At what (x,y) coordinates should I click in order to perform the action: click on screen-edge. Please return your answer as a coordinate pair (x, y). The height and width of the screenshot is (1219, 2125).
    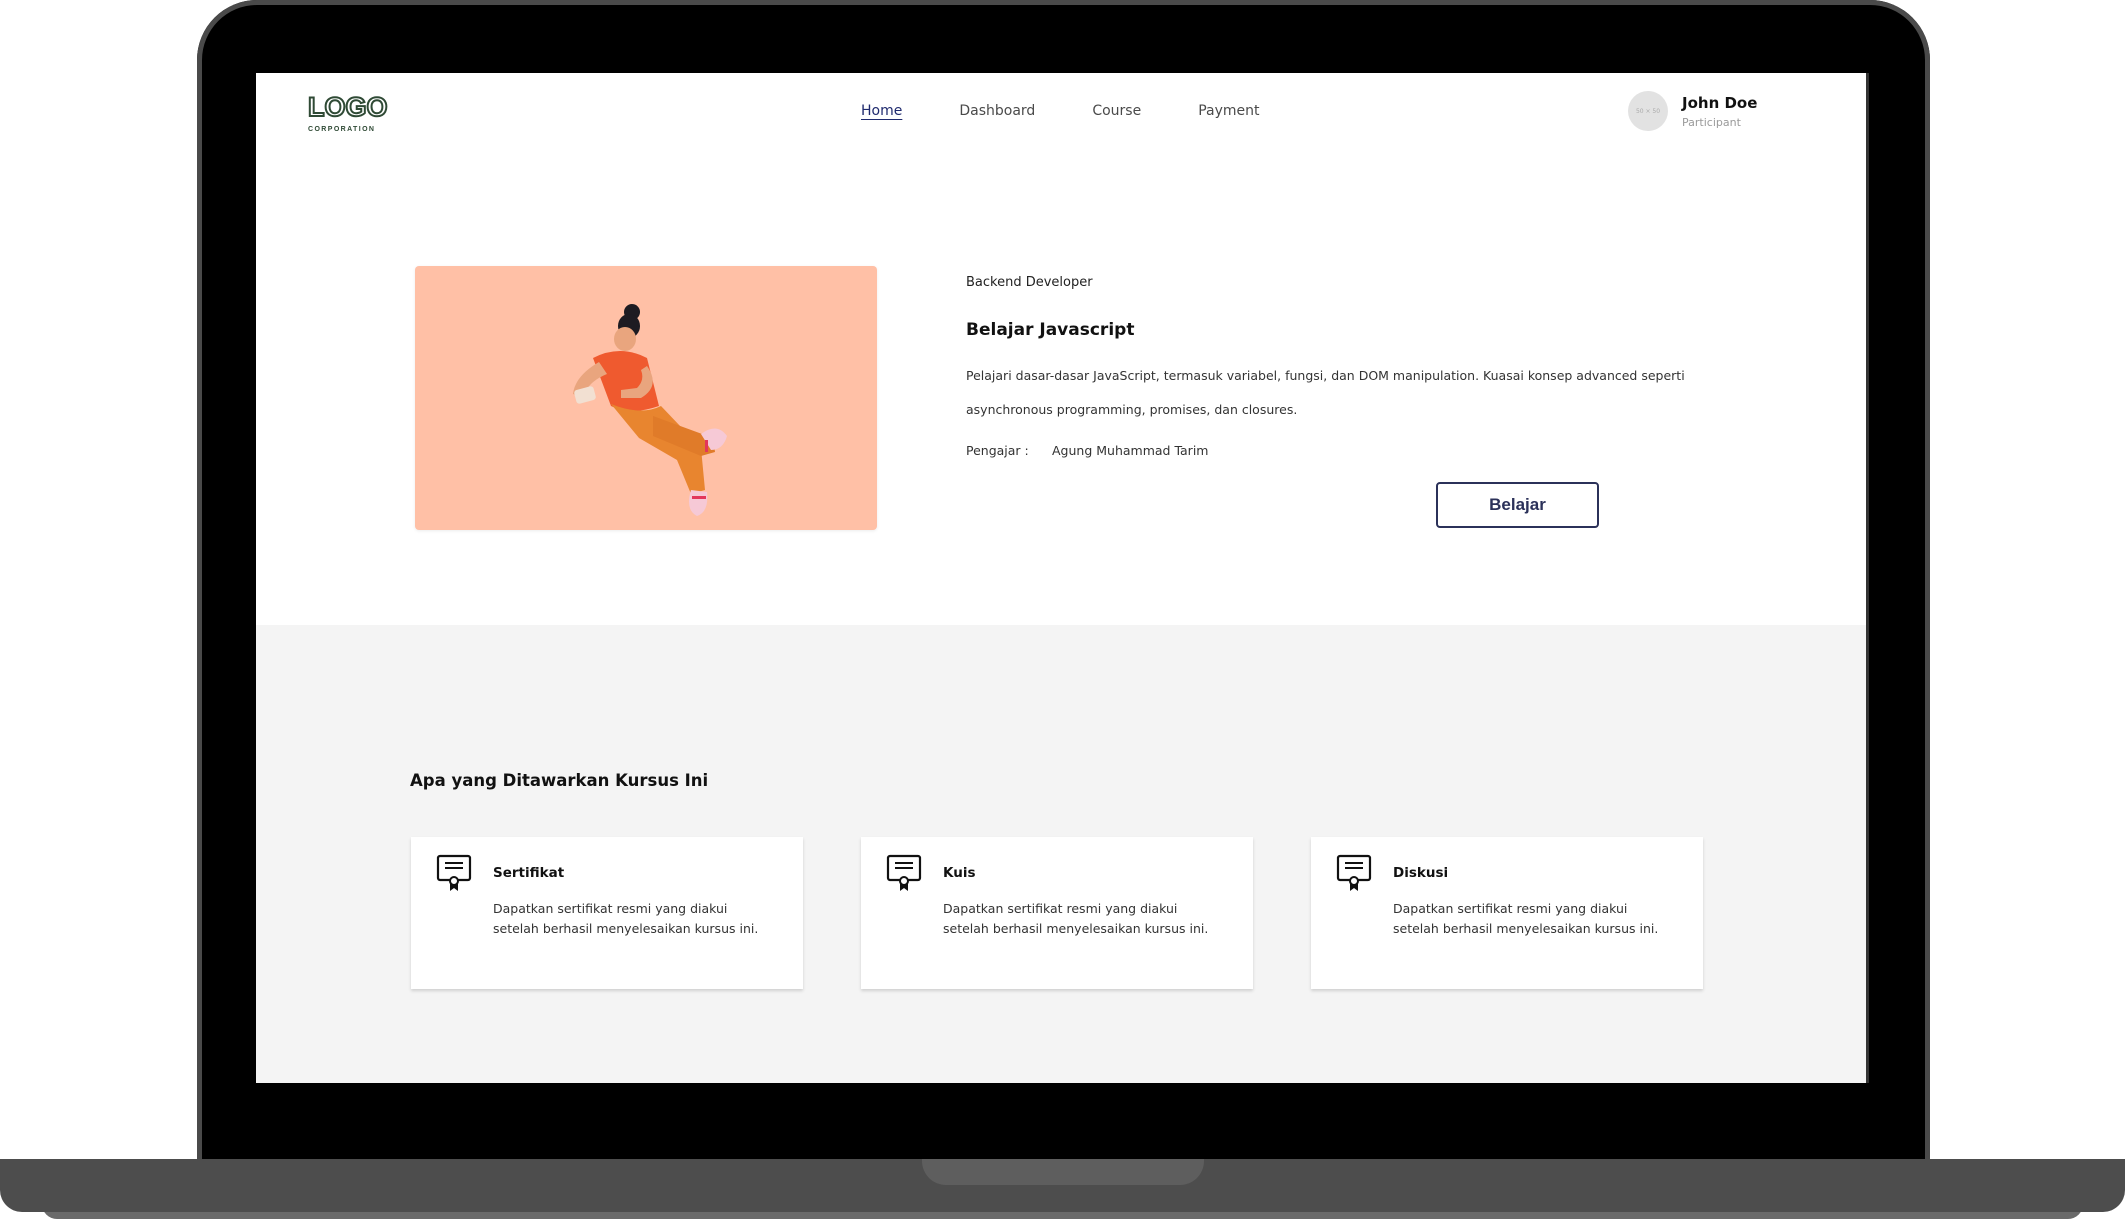
    Looking at the image, I should click on (1867, 578).